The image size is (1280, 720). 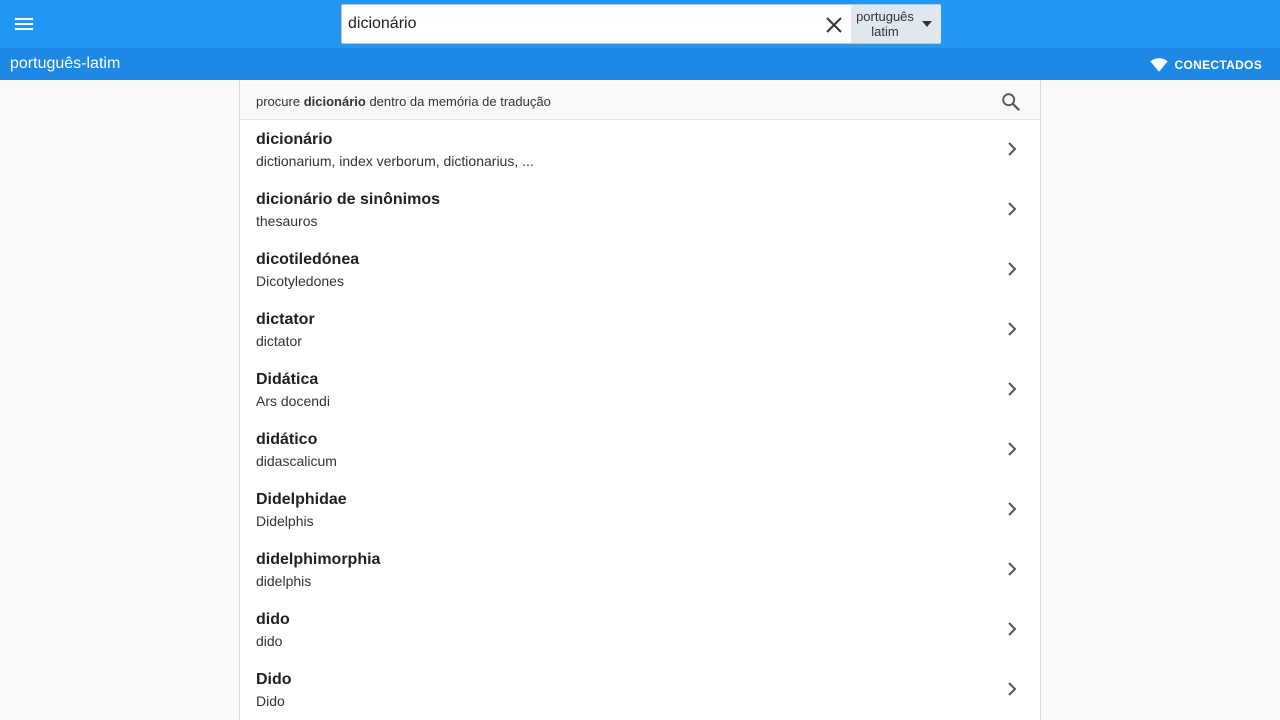 I want to click on wifi-icon, so click(x=1158, y=65).